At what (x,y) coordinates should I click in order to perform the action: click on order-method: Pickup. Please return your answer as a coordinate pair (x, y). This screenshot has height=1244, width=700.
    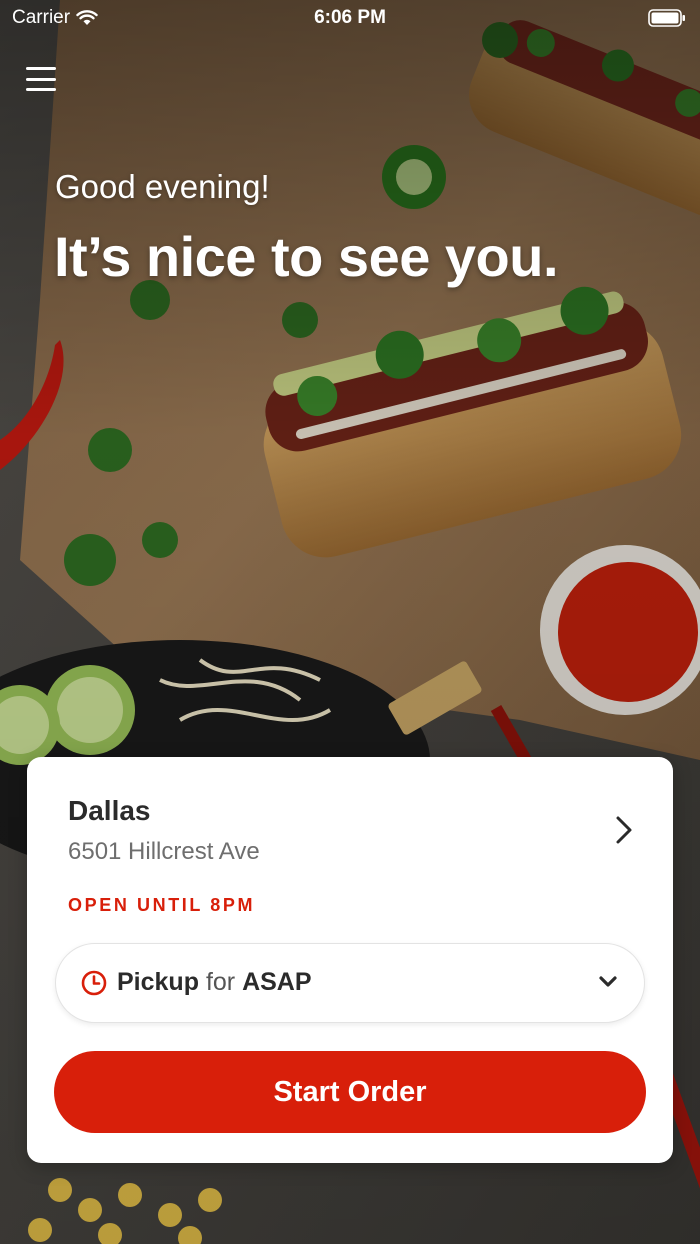
    Looking at the image, I should click on (158, 982).